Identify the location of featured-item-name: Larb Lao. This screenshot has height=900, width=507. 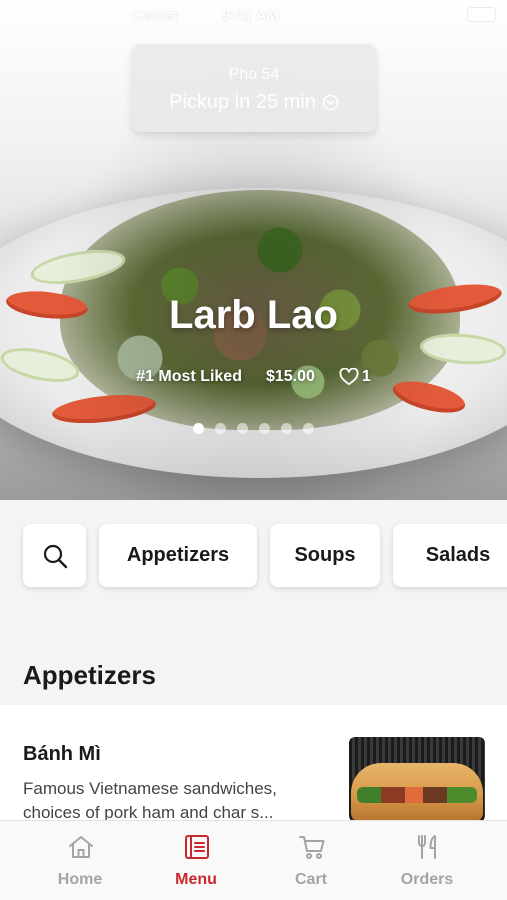
(253, 315).